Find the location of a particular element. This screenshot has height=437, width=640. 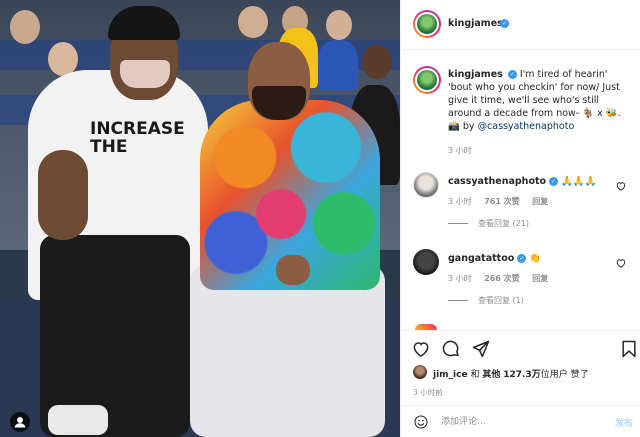

caption-time: 3 小时 is located at coordinates (460, 150).